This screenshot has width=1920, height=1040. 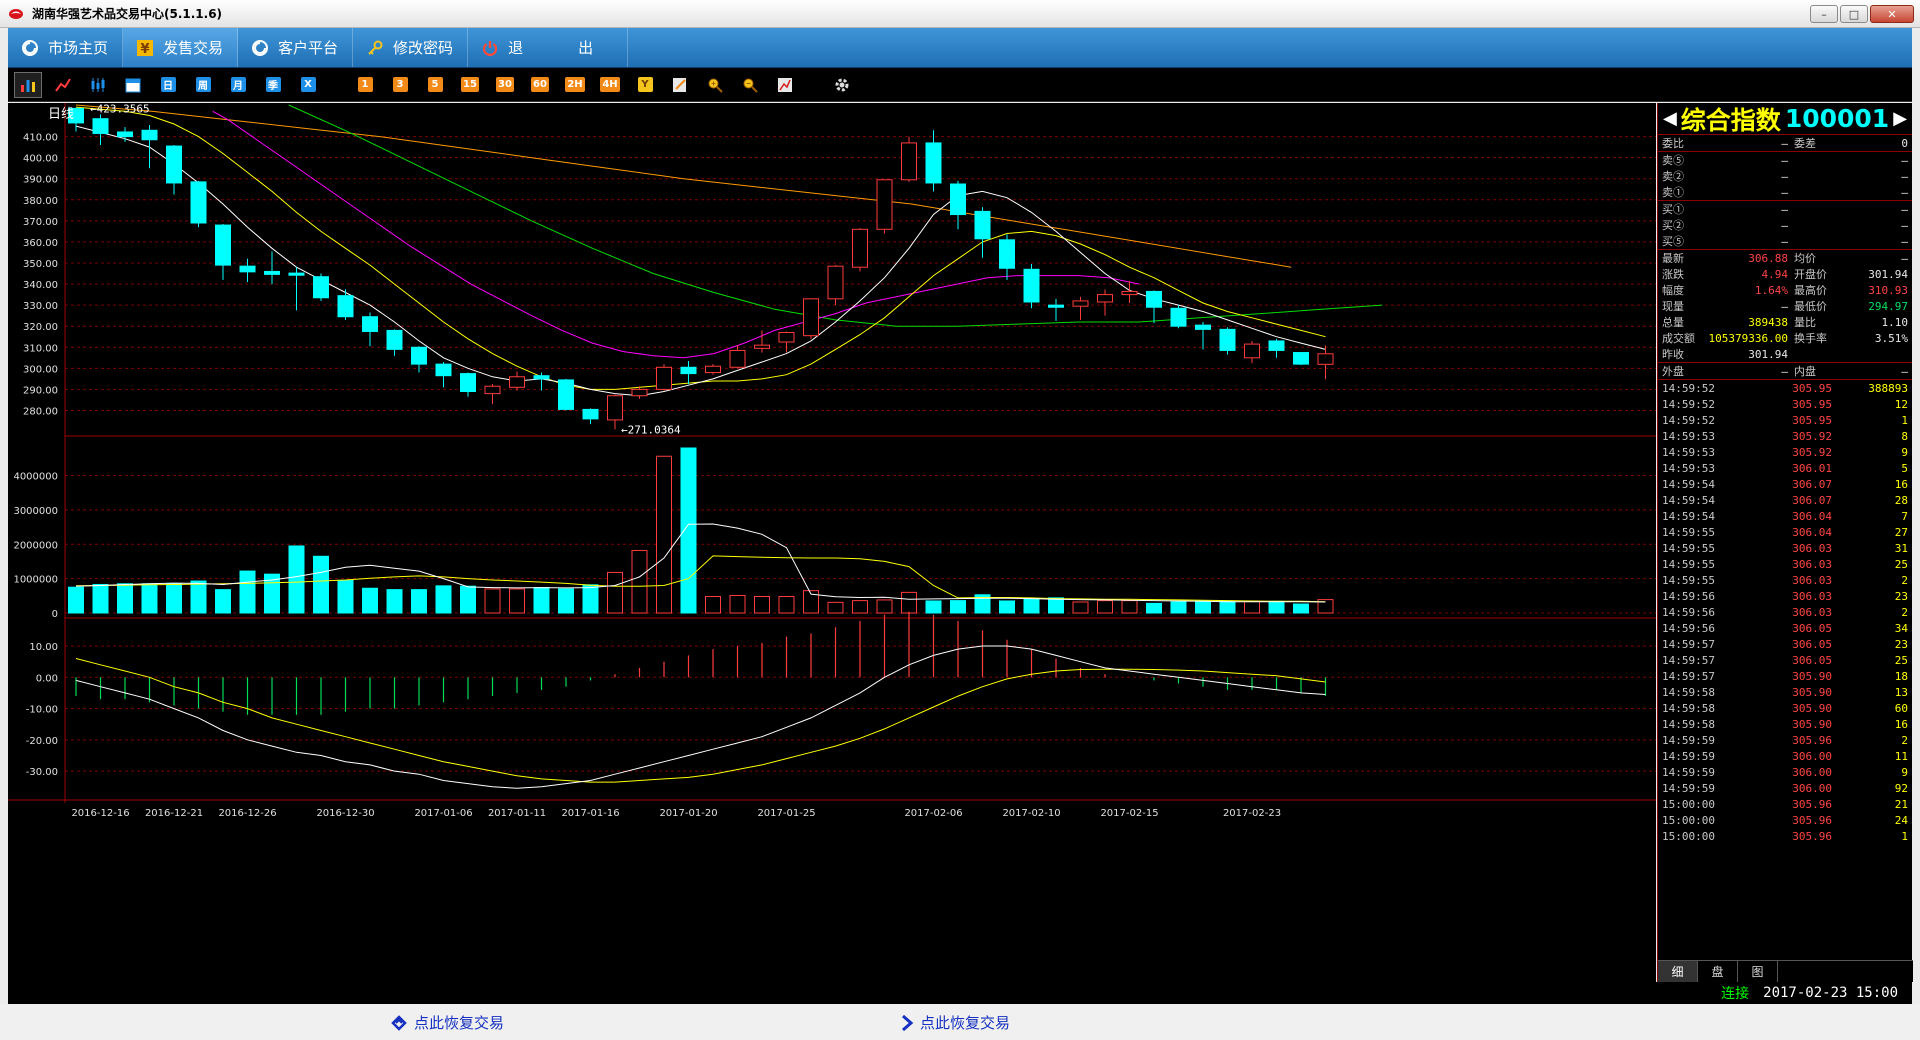 I want to click on tick-row: 14:59:55 306.03 2, so click(x=1785, y=580).